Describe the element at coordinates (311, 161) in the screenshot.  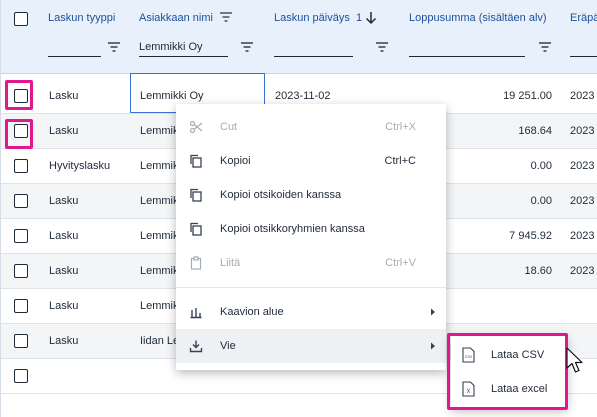
I see `menu-item-copy: Kopioi Ctrl+C` at that location.